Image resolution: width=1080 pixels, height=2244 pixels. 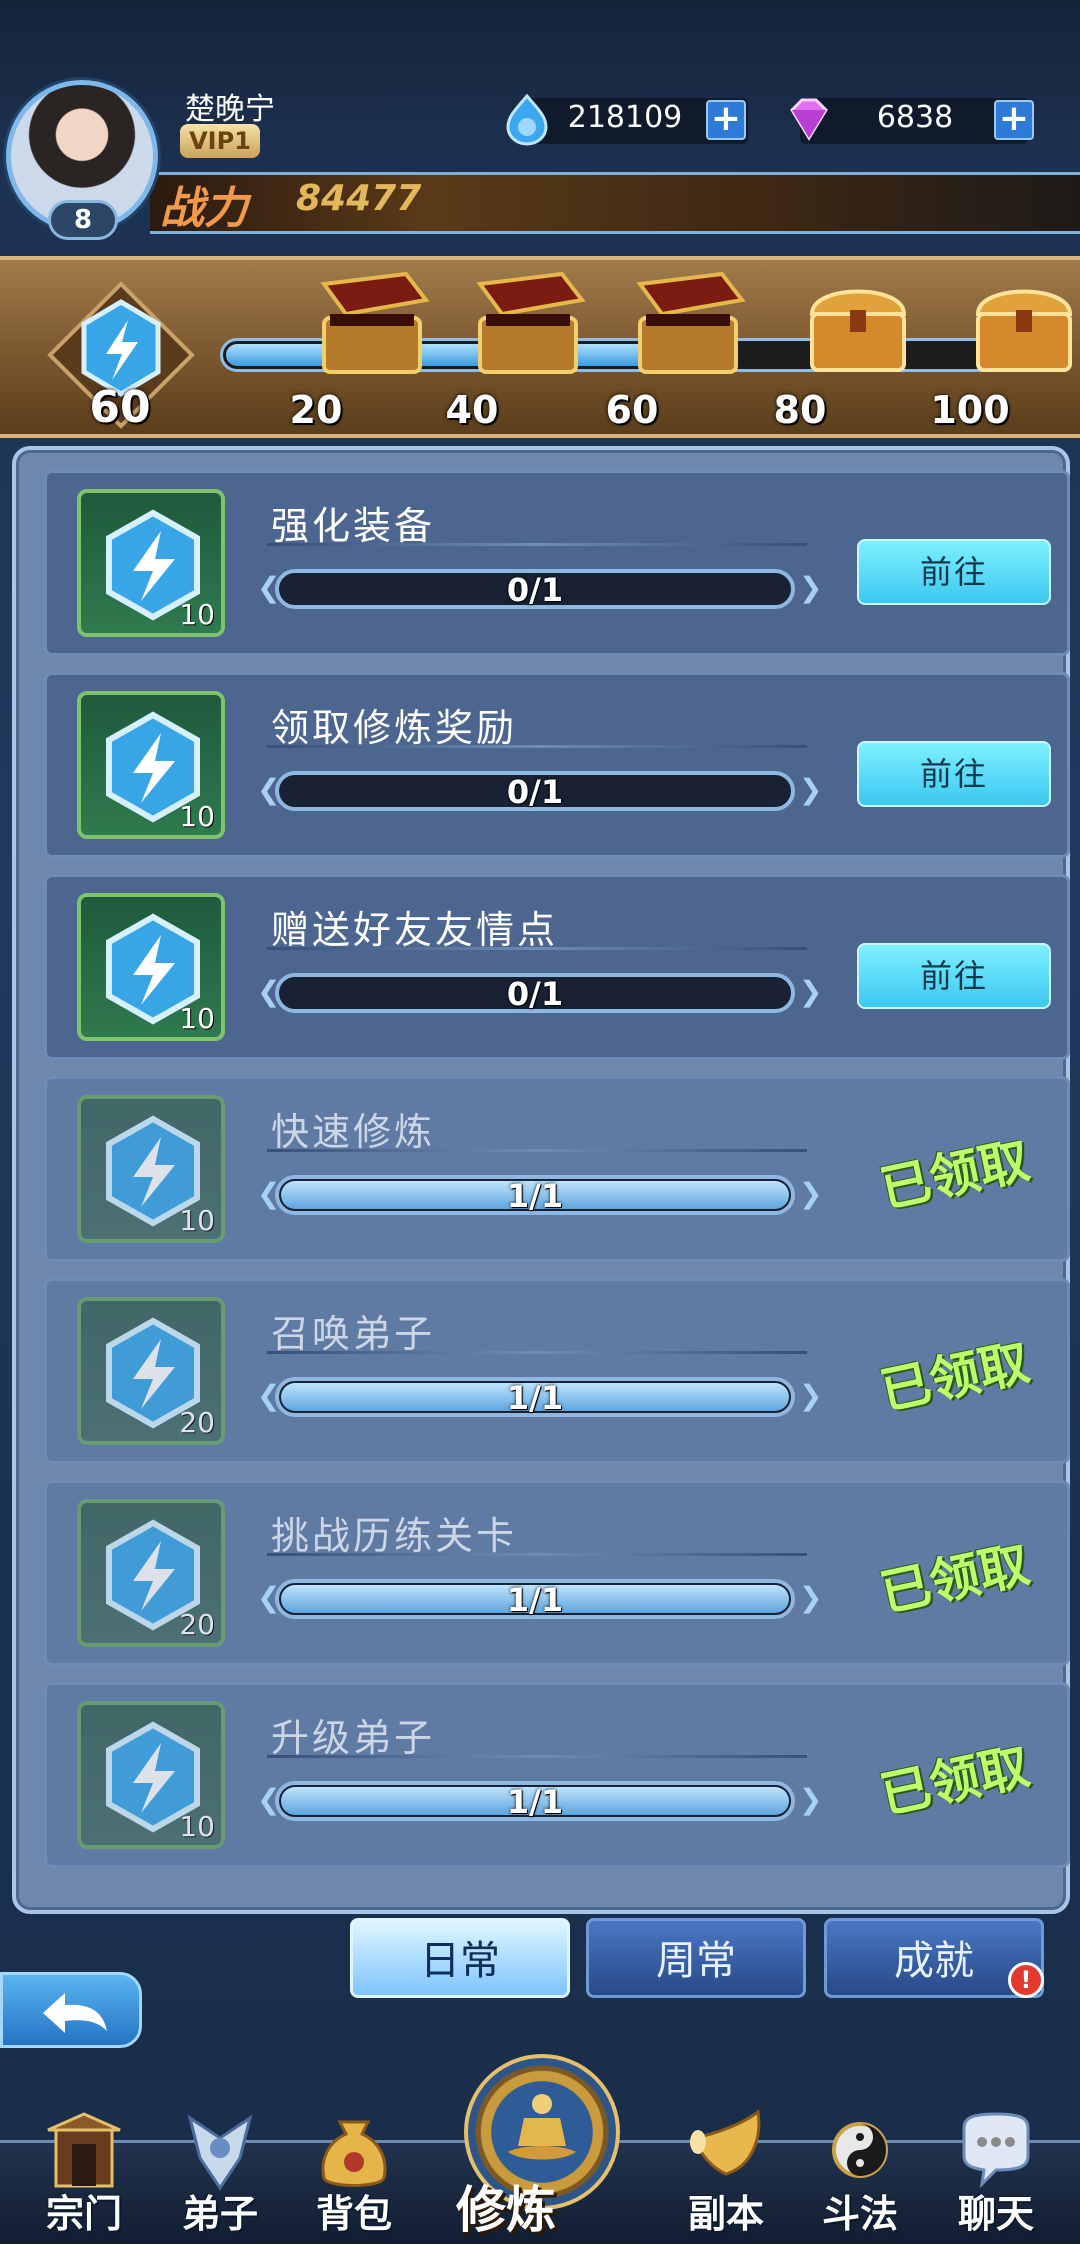 I want to click on tab-daily: 日常, so click(x=460, y=1958).